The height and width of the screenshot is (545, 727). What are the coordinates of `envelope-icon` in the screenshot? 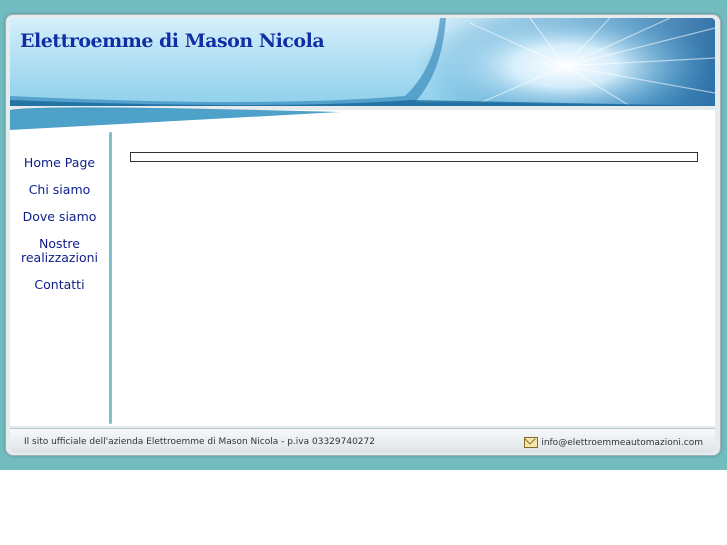 It's located at (531, 442).